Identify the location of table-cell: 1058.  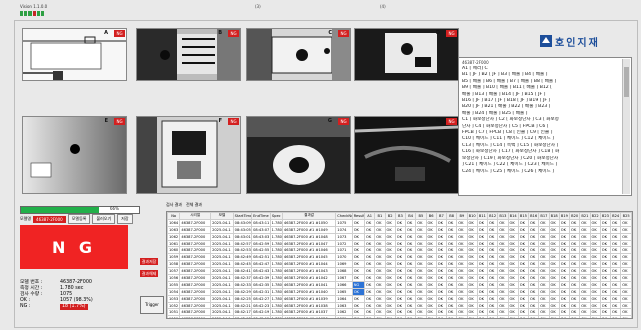
(174, 264).